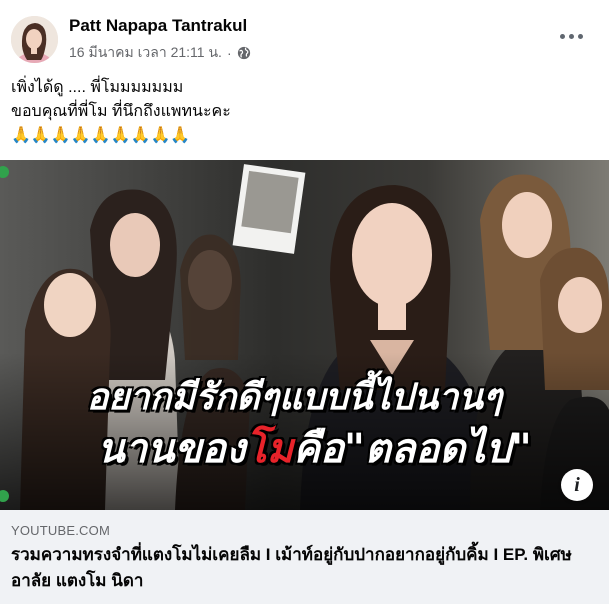  Describe the element at coordinates (244, 53) in the screenshot. I see `globe-icon` at that location.